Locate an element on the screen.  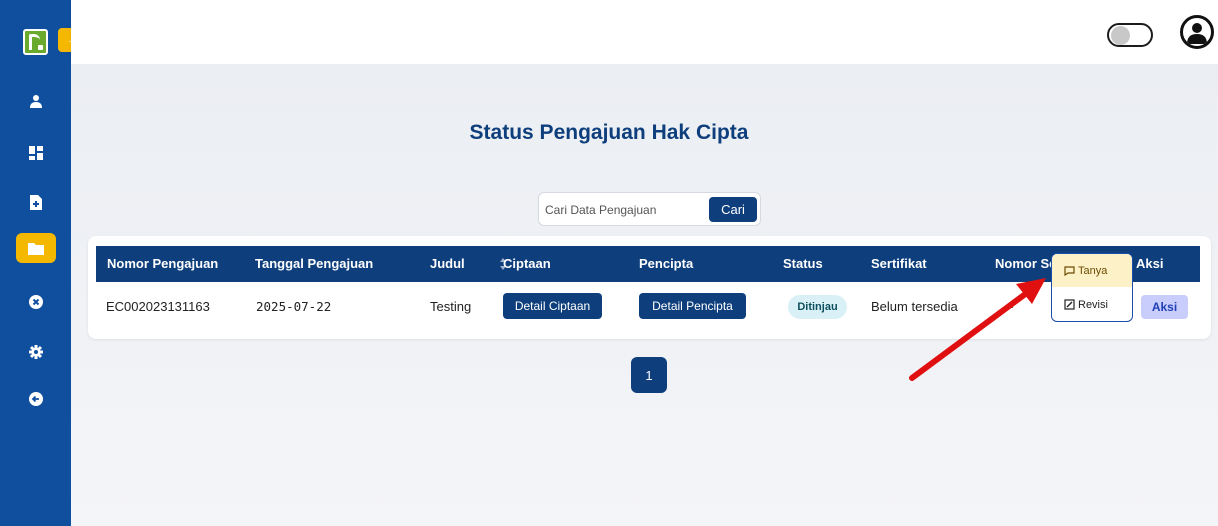
menu-item-label: Tanya is located at coordinates (1093, 270).